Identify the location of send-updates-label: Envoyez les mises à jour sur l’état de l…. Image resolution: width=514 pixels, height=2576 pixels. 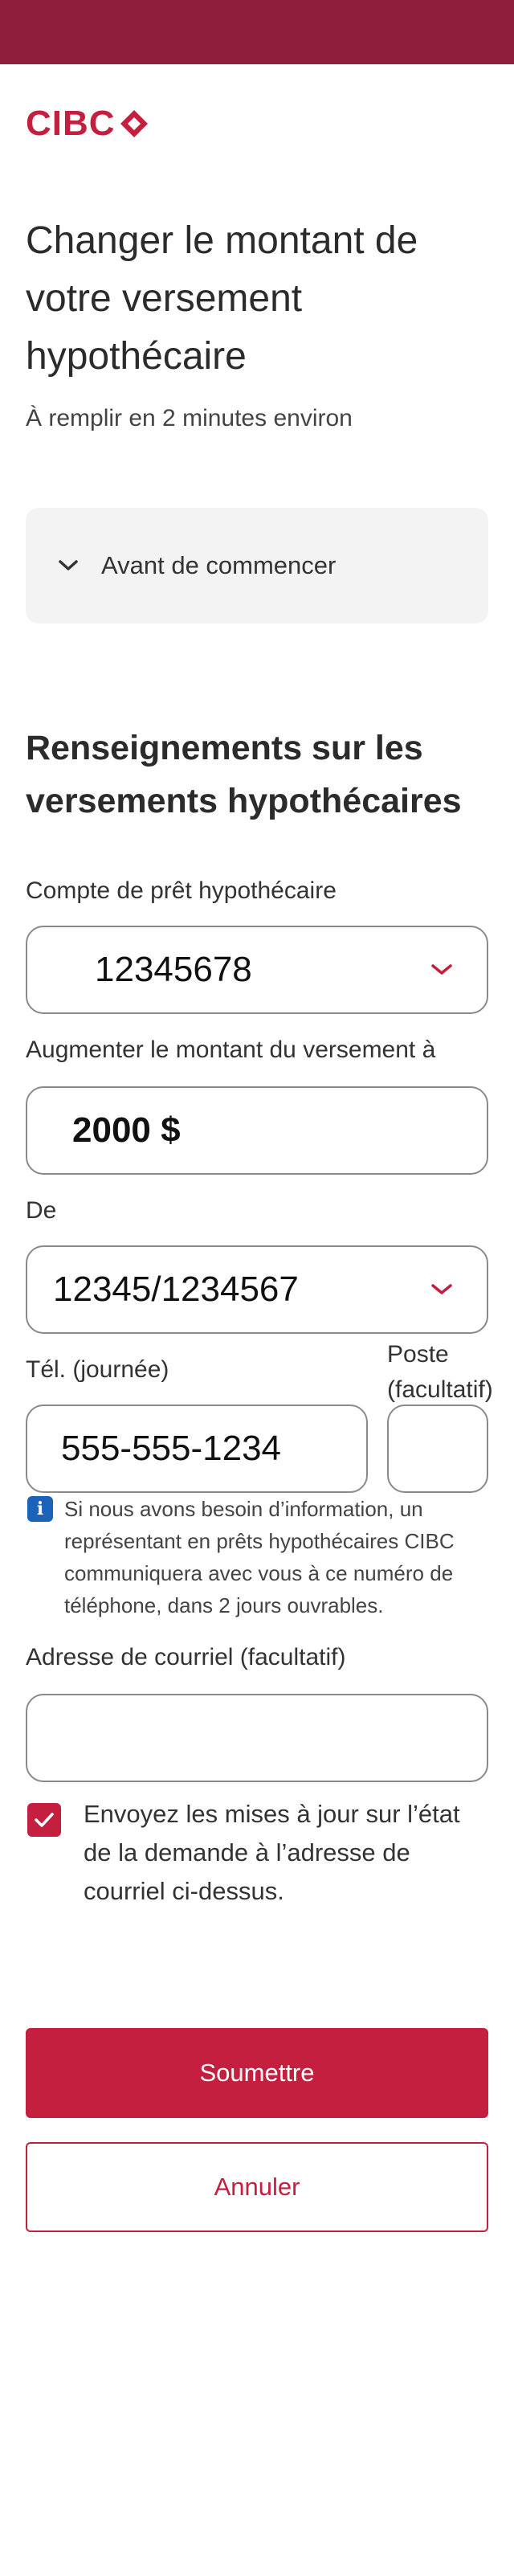
(272, 1852).